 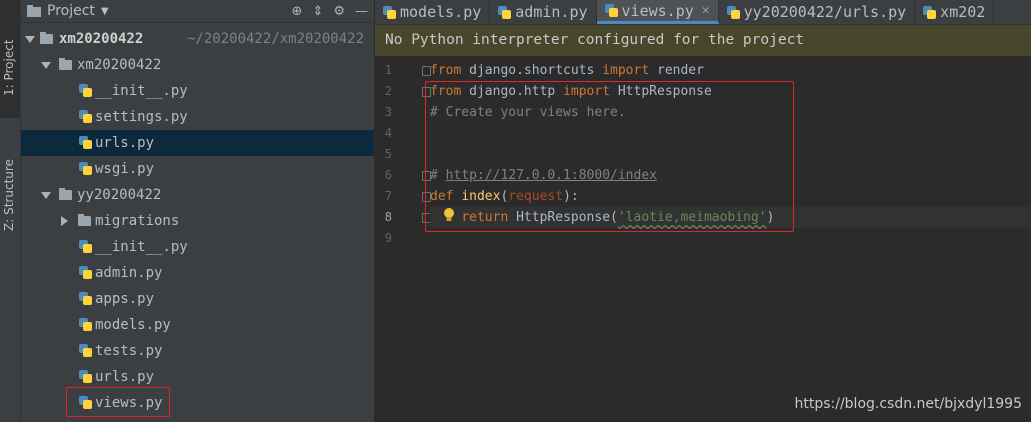 What do you see at coordinates (388, 70) in the screenshot?
I see `line-number: 1` at bounding box center [388, 70].